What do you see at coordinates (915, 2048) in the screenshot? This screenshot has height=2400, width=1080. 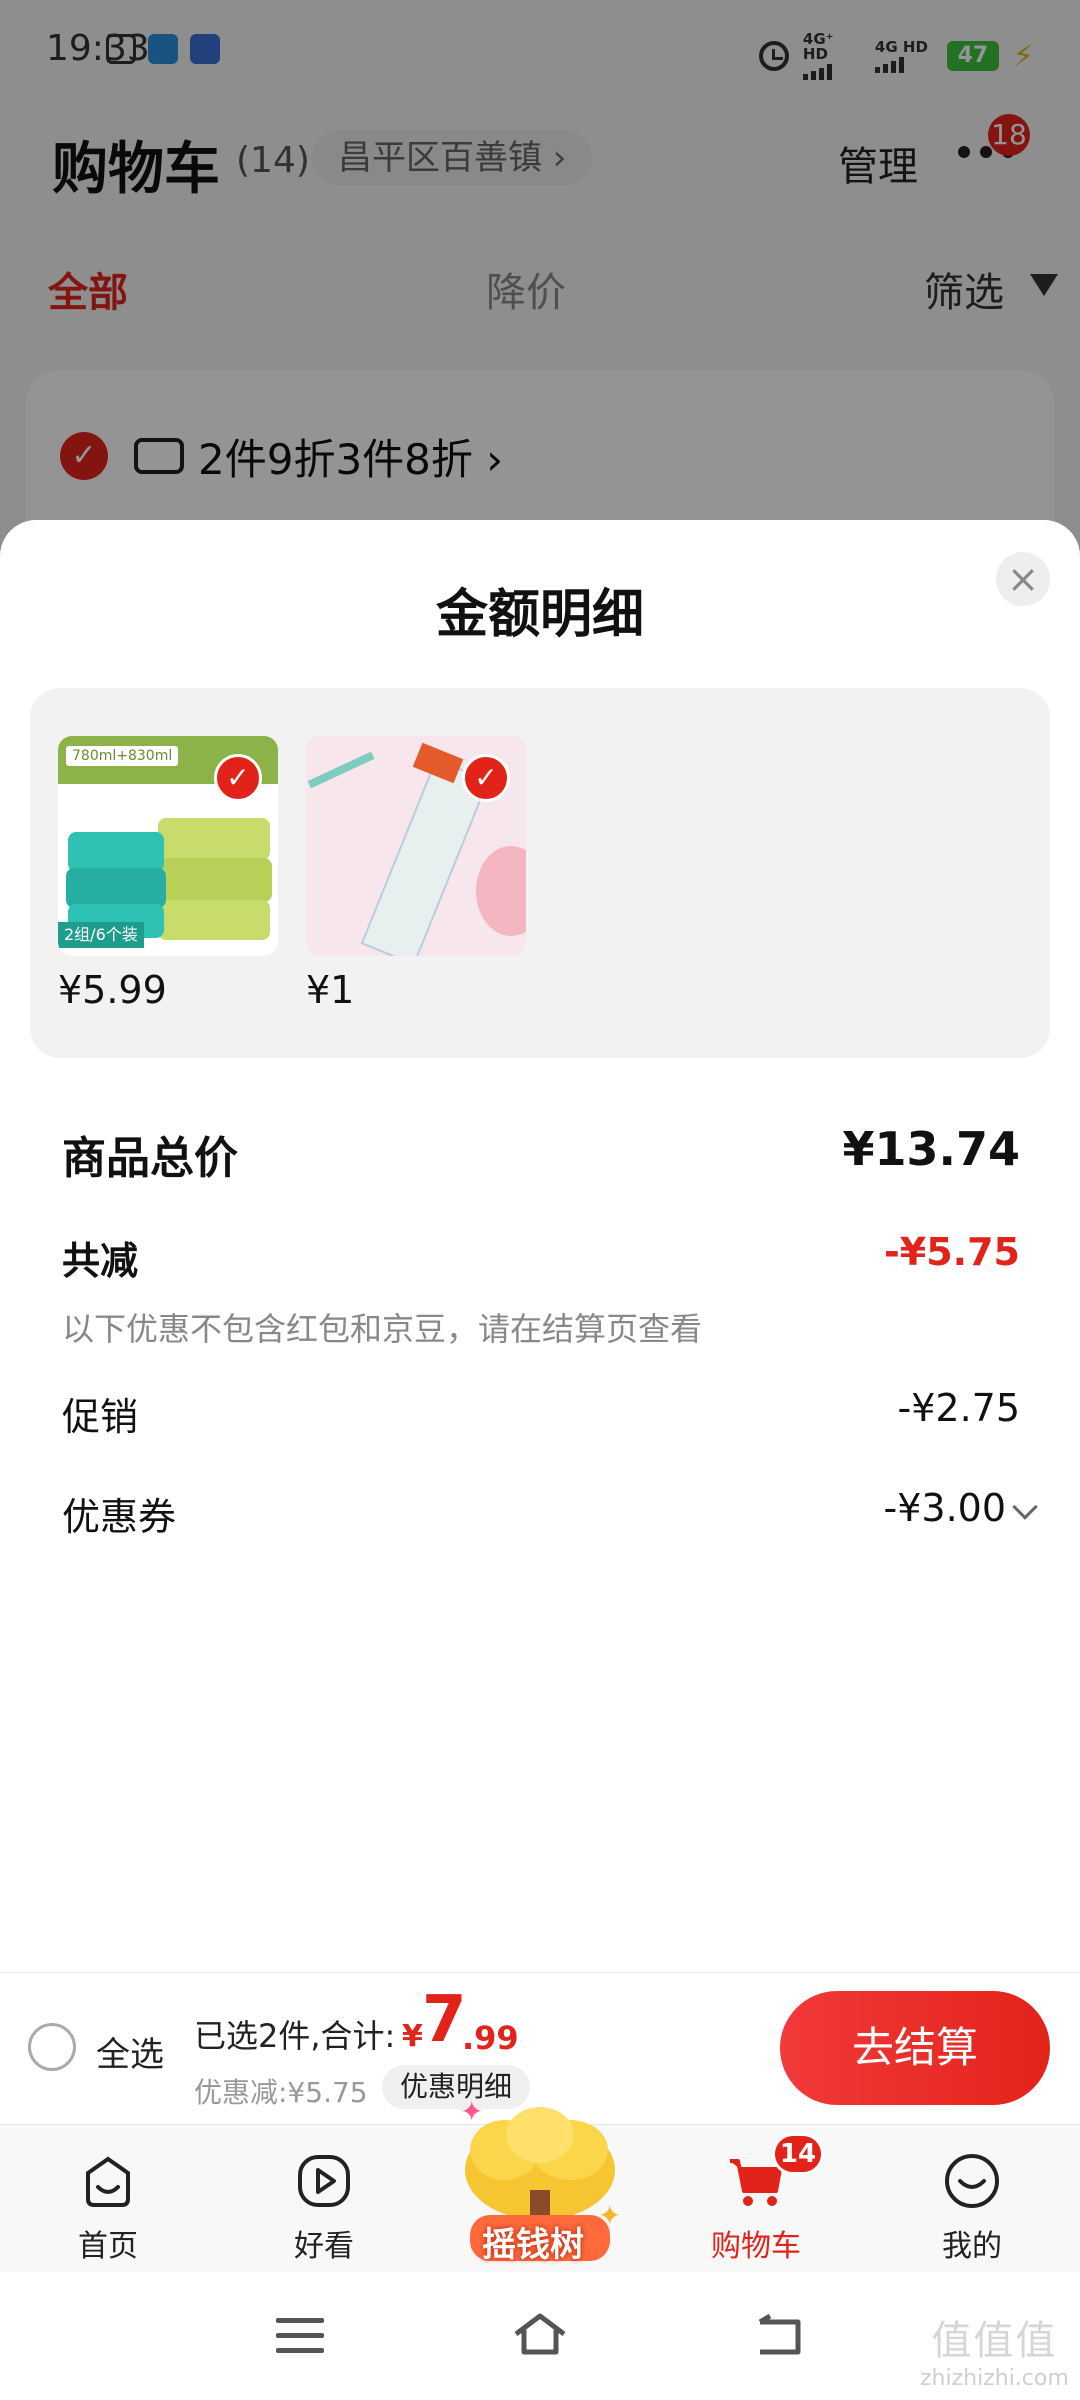 I see `checkout-button: 去结算` at bounding box center [915, 2048].